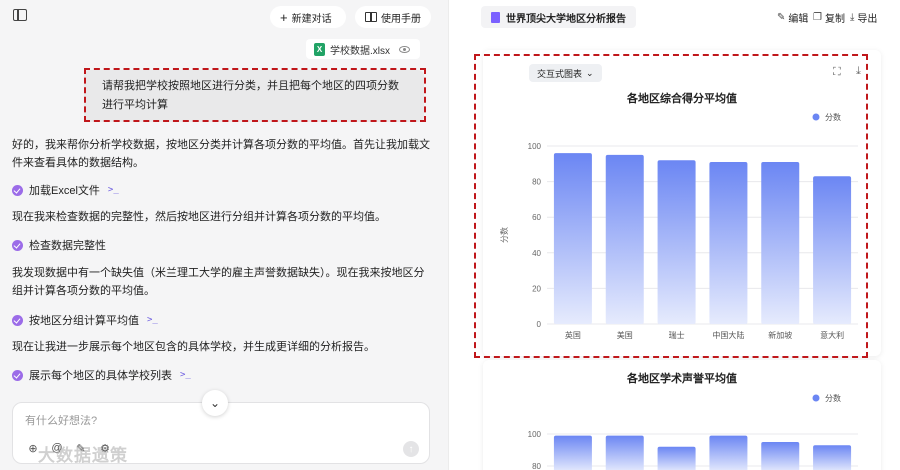 The width and height of the screenshot is (900, 470). Describe the element at coordinates (254, 96) in the screenshot. I see `user-message: 请帮我把学校按照地区进行分类，并且把每个地区的四项分数进行平均计算` at that location.